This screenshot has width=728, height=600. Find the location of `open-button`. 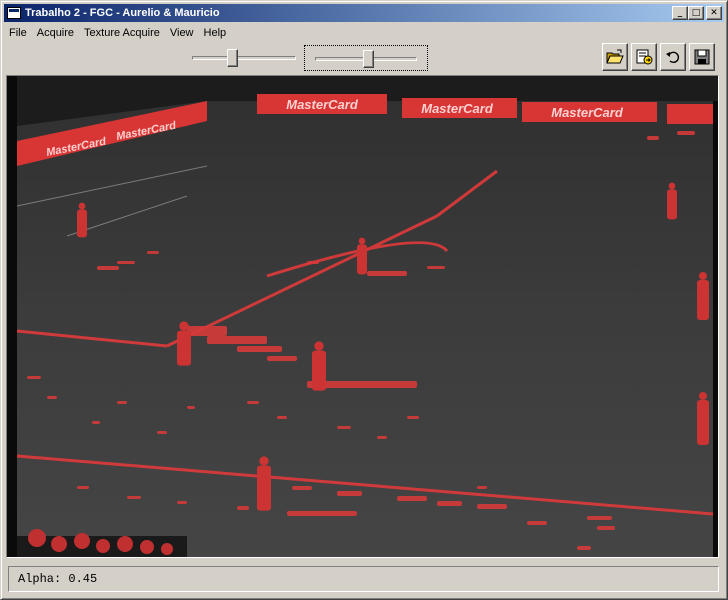

open-button is located at coordinates (615, 57).